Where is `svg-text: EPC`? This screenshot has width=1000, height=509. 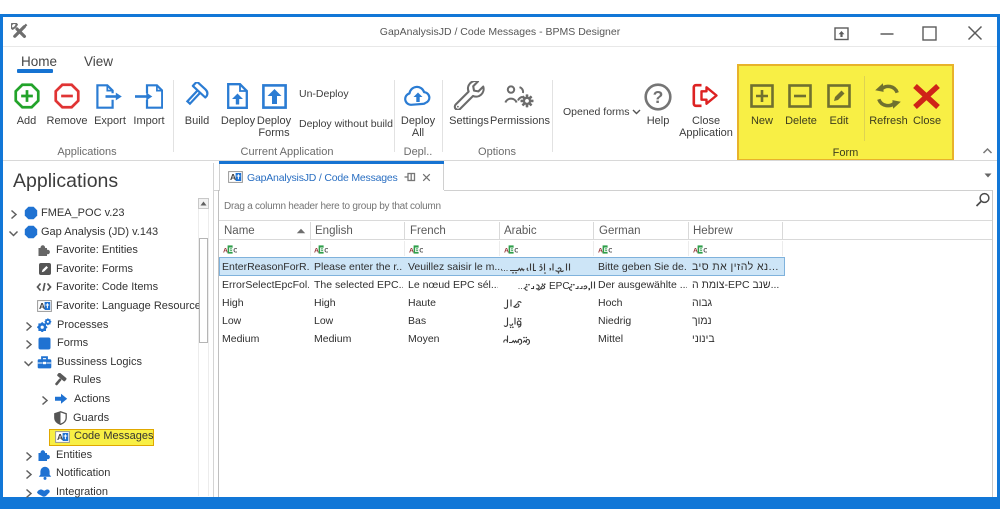 svg-text: EPC is located at coordinates (559, 286).